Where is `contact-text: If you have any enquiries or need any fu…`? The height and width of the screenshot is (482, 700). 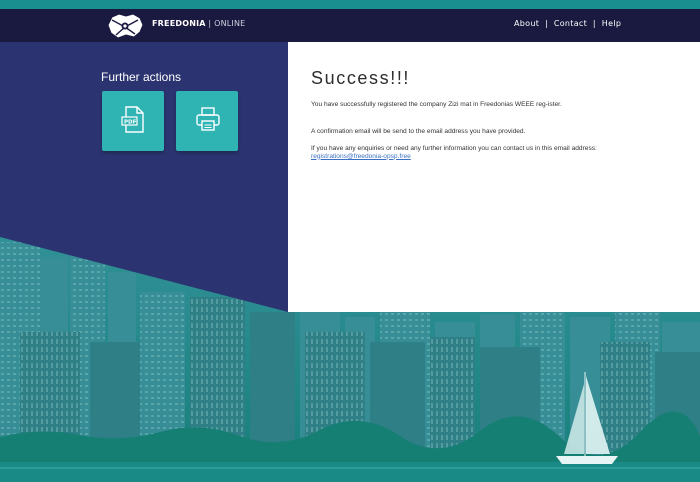
contact-text: If you have any enquiries or need any fu… is located at coordinates (454, 148).